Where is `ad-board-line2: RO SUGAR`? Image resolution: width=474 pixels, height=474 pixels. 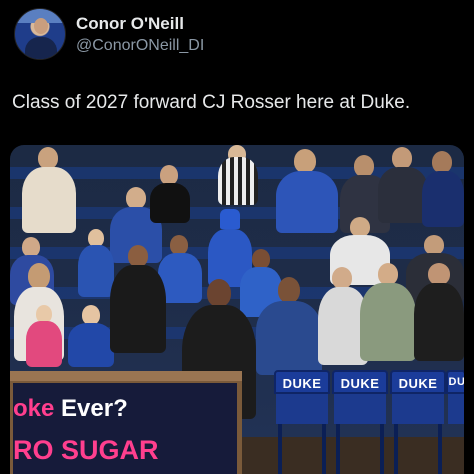
ad-board-line2: RO SUGAR is located at coordinates (86, 450).